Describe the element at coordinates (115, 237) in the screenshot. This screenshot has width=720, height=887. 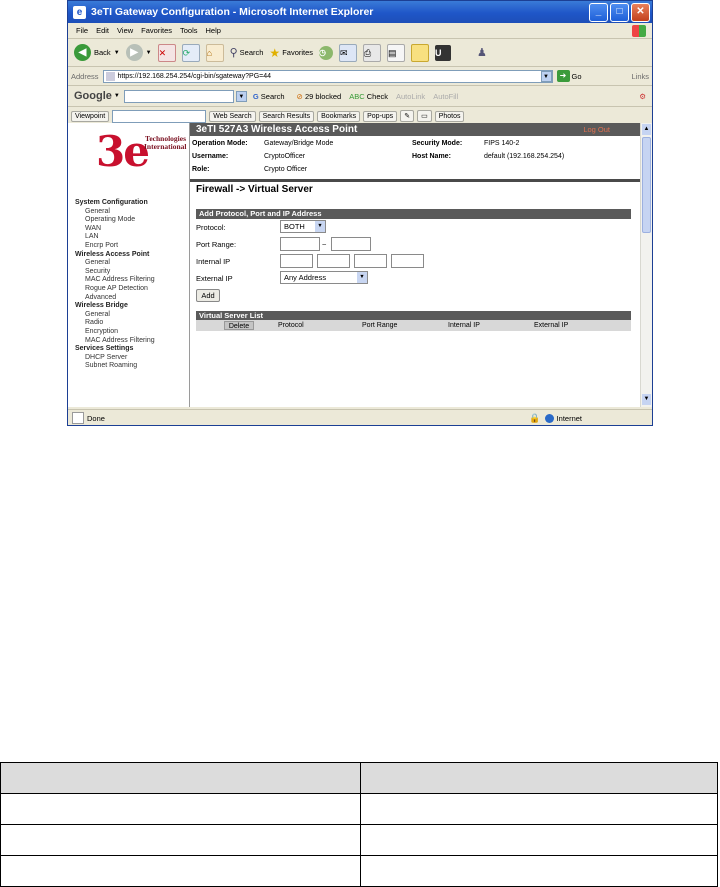
I see `nav-item: LAN` at that location.